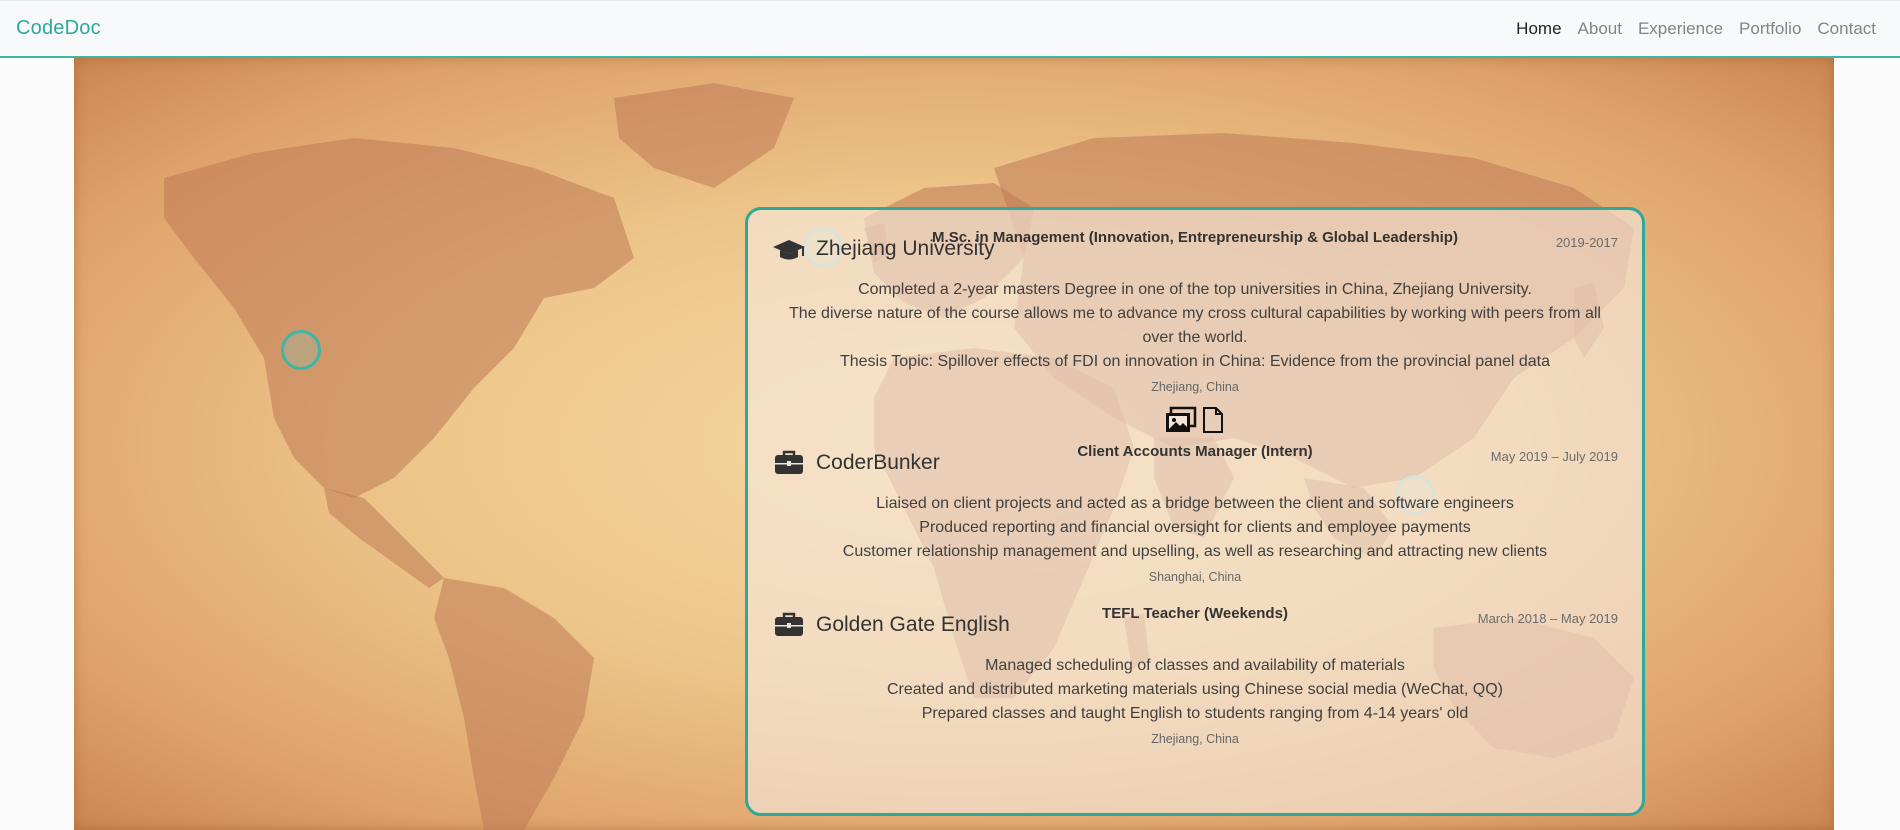  What do you see at coordinates (913, 624) in the screenshot?
I see `entry-title: Golden Gate English` at bounding box center [913, 624].